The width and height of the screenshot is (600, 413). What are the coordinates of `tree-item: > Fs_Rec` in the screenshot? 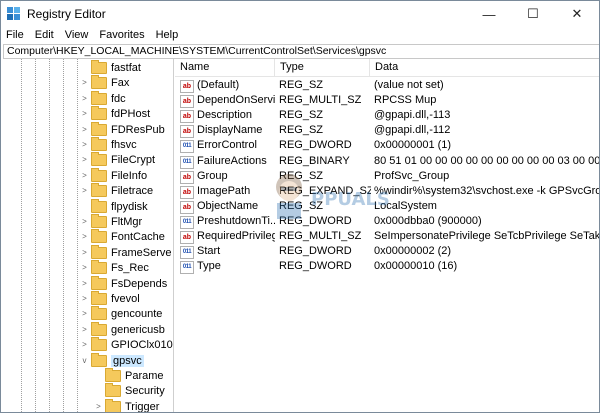 It's located at (115, 267).